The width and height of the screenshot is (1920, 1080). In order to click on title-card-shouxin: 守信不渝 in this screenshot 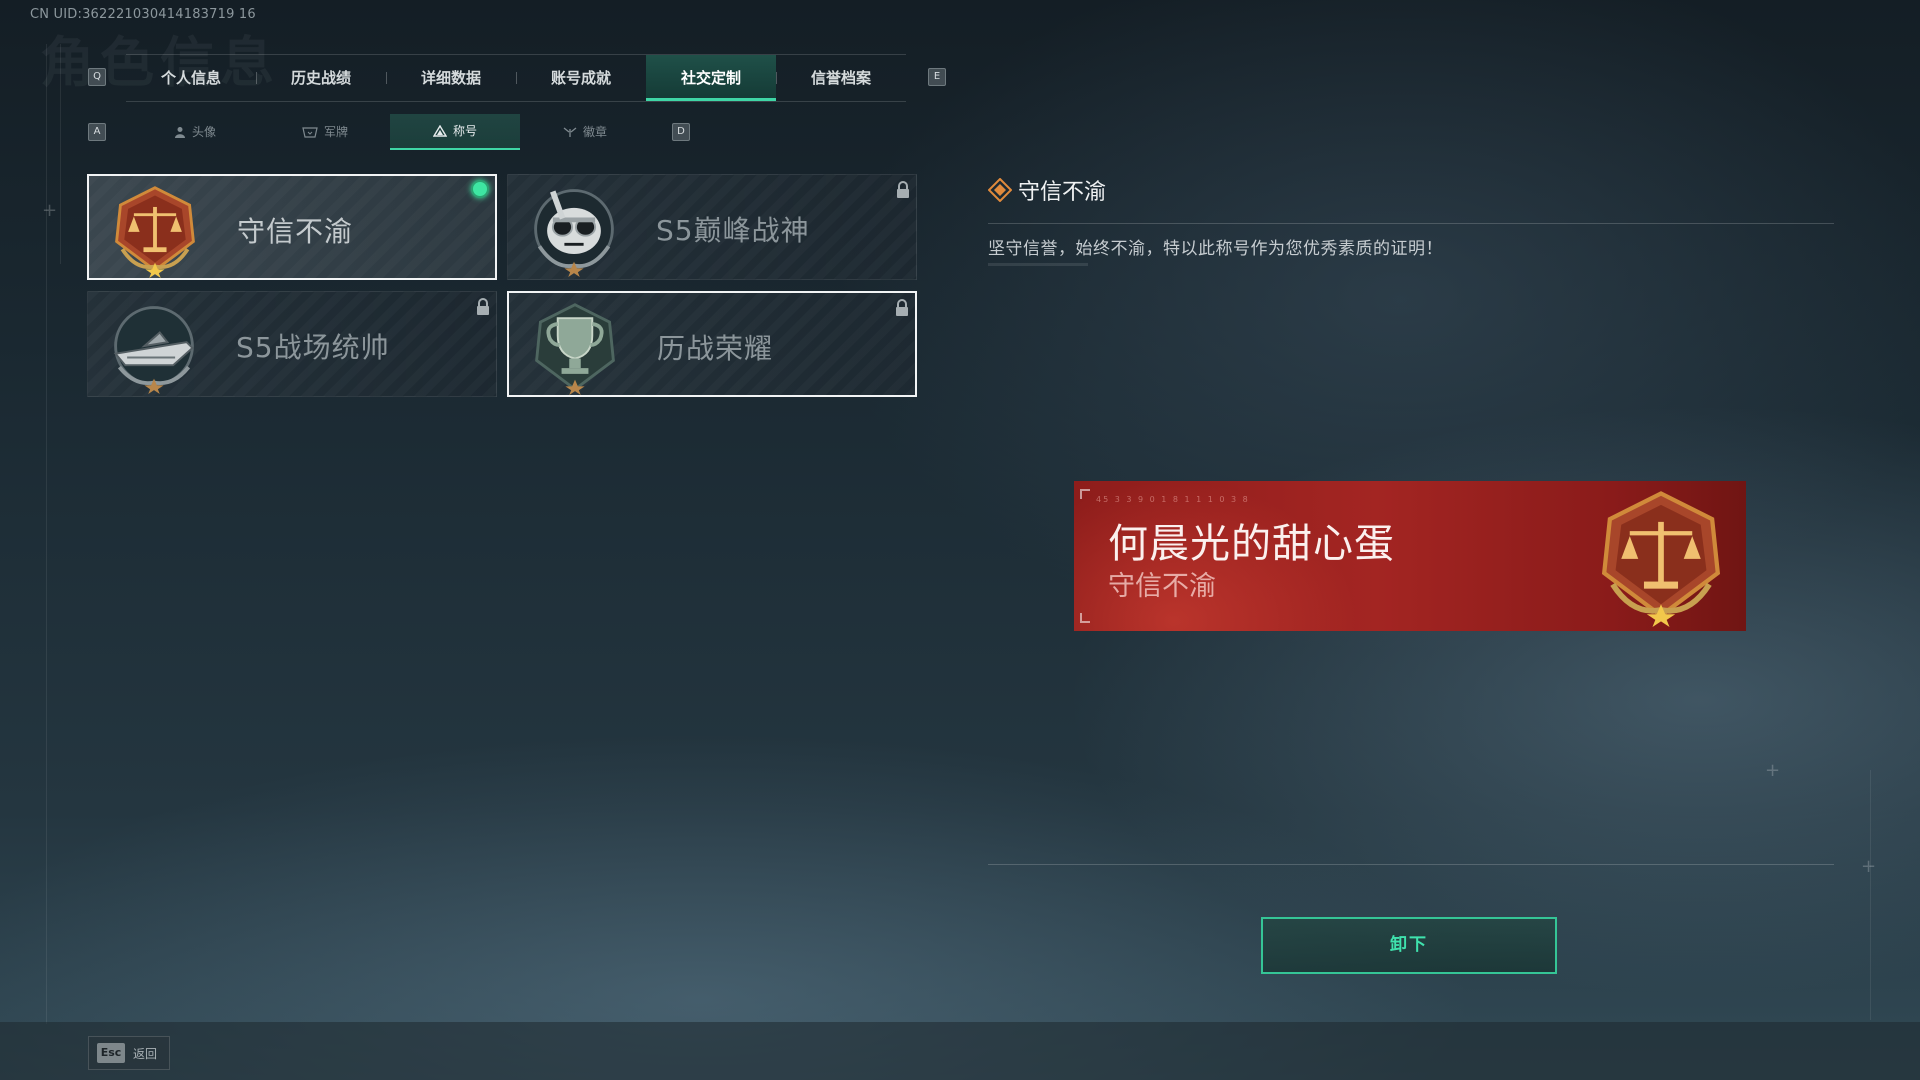, I will do `click(292, 227)`.